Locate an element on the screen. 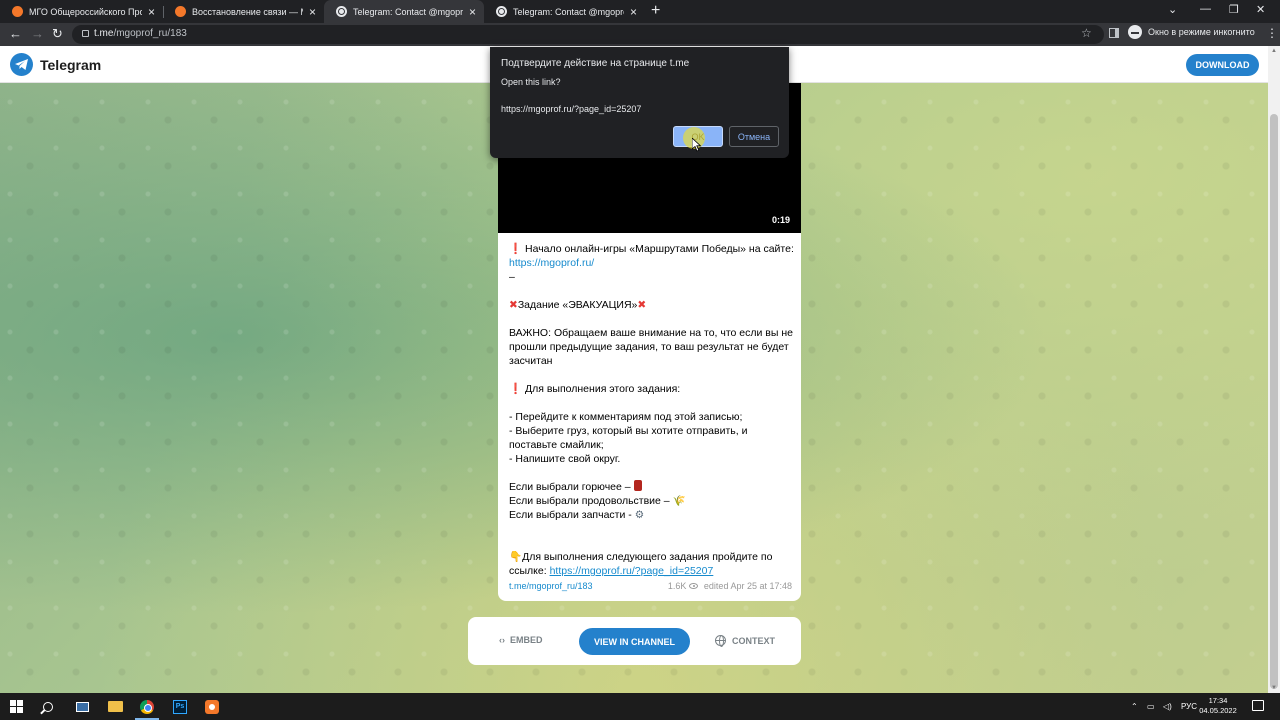  lock-icon is located at coordinates (85, 33).